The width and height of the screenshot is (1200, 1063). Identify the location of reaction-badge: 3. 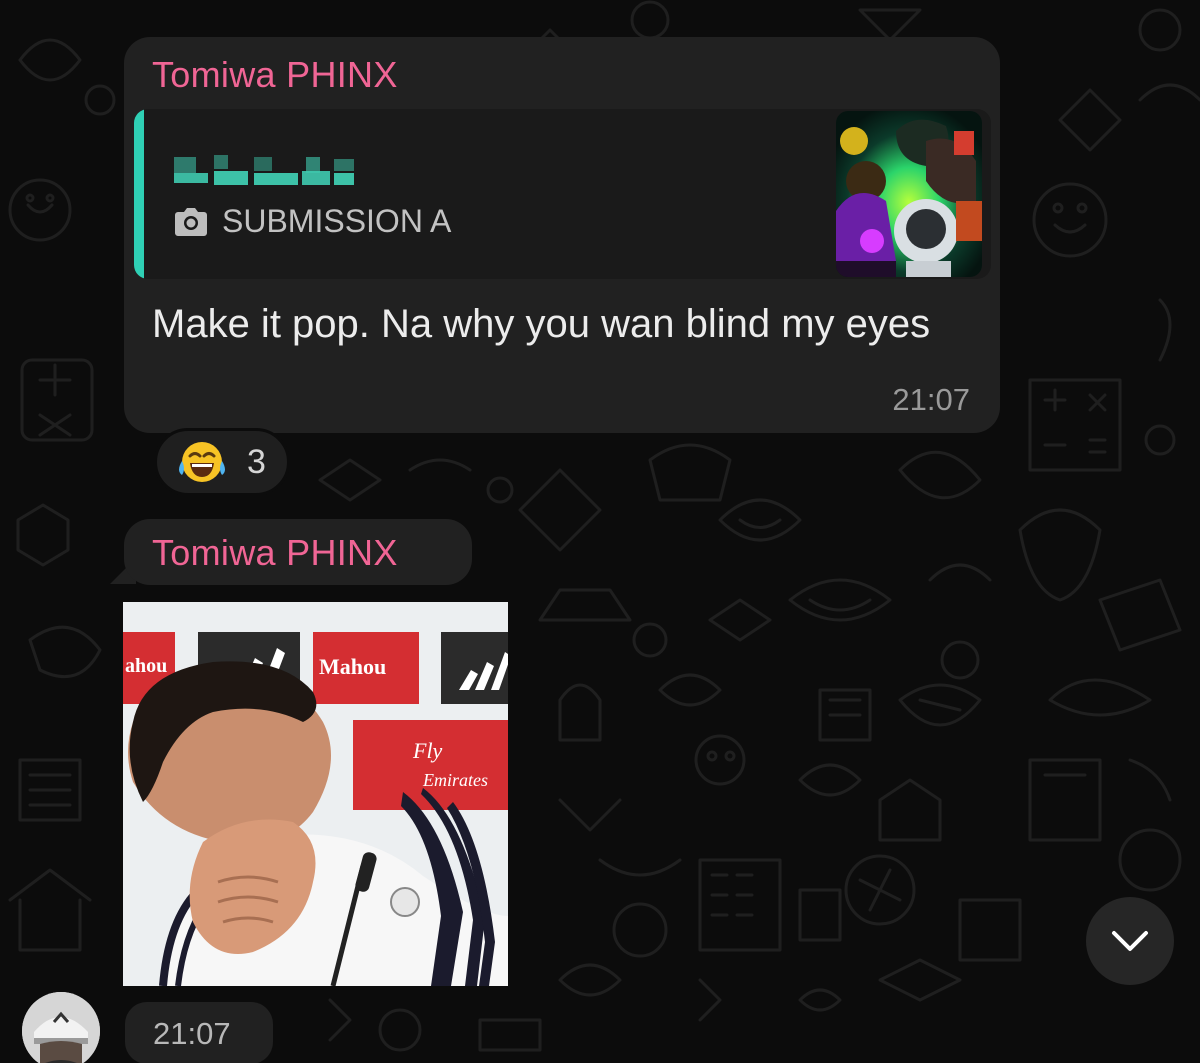
(222, 462).